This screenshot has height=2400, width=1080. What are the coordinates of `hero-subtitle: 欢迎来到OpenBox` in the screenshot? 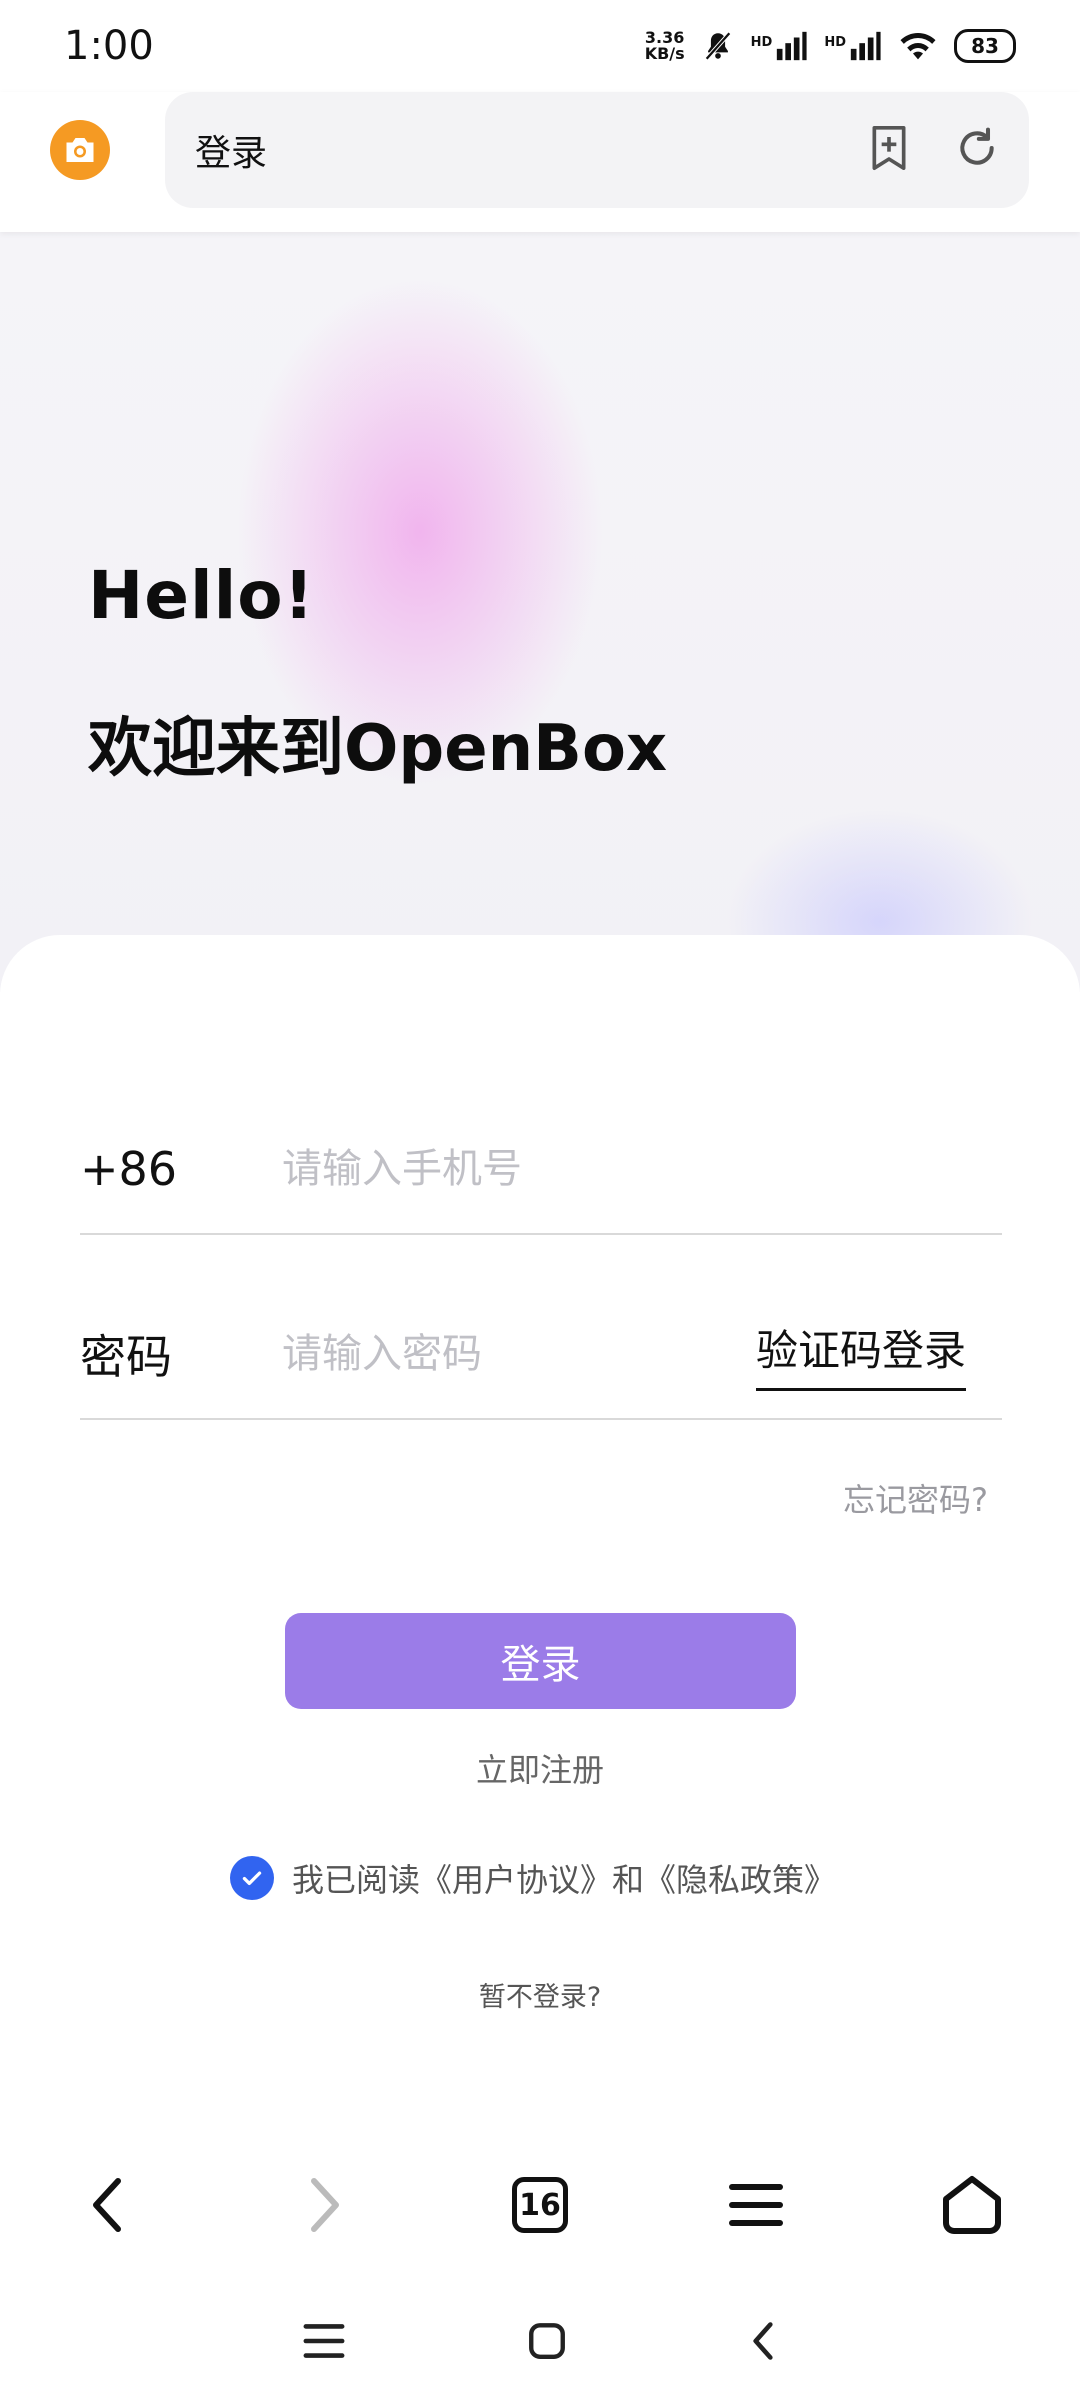 It's located at (378, 749).